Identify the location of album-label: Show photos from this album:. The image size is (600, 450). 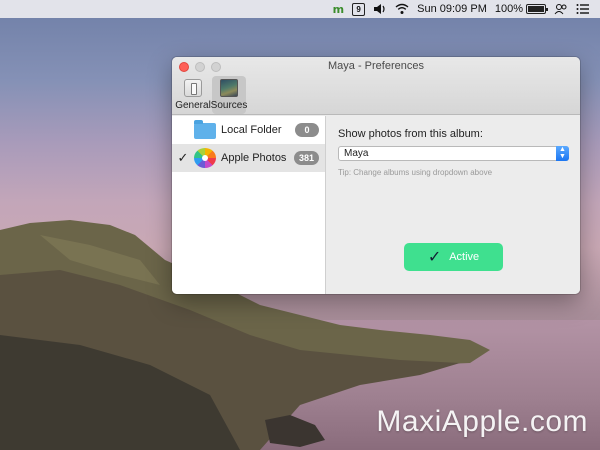
(410, 134).